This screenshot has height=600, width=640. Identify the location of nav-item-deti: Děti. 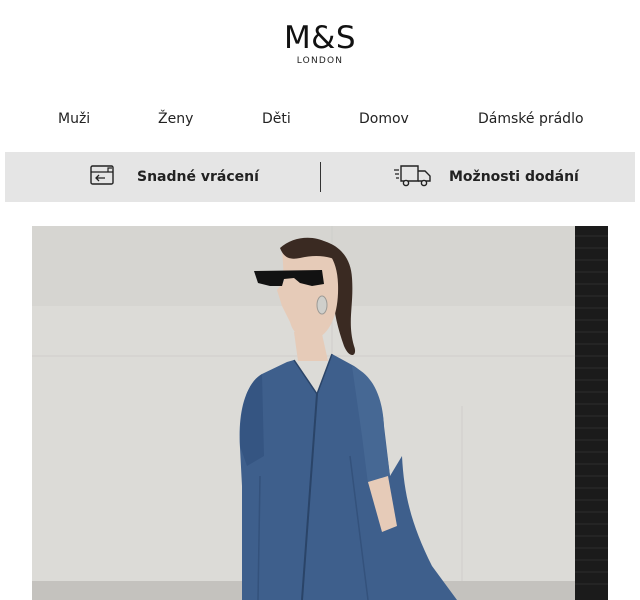
(276, 119).